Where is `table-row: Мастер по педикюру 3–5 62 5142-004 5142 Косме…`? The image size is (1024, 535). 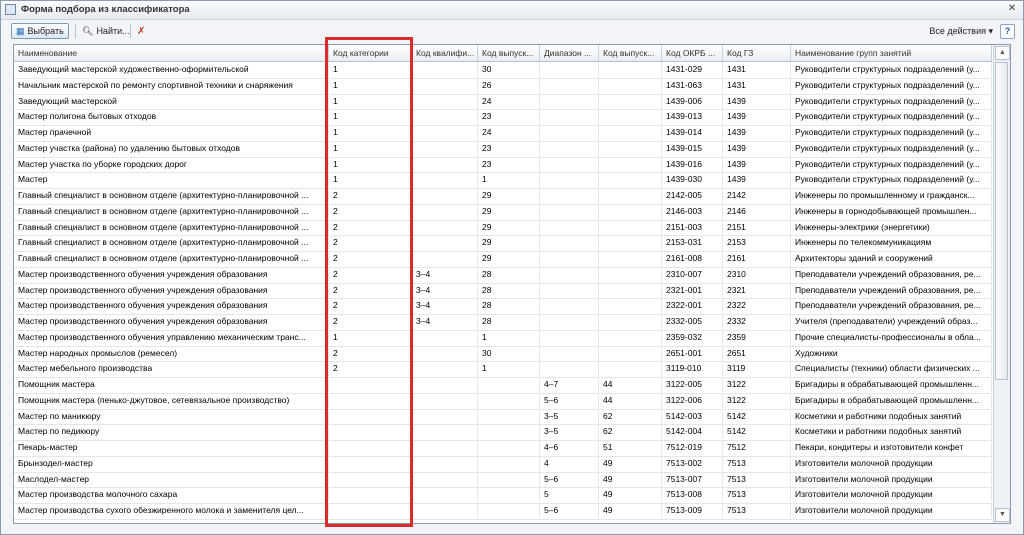 table-row: Мастер по педикюру 3–5 62 5142-004 5142 Косме… is located at coordinates (503, 432).